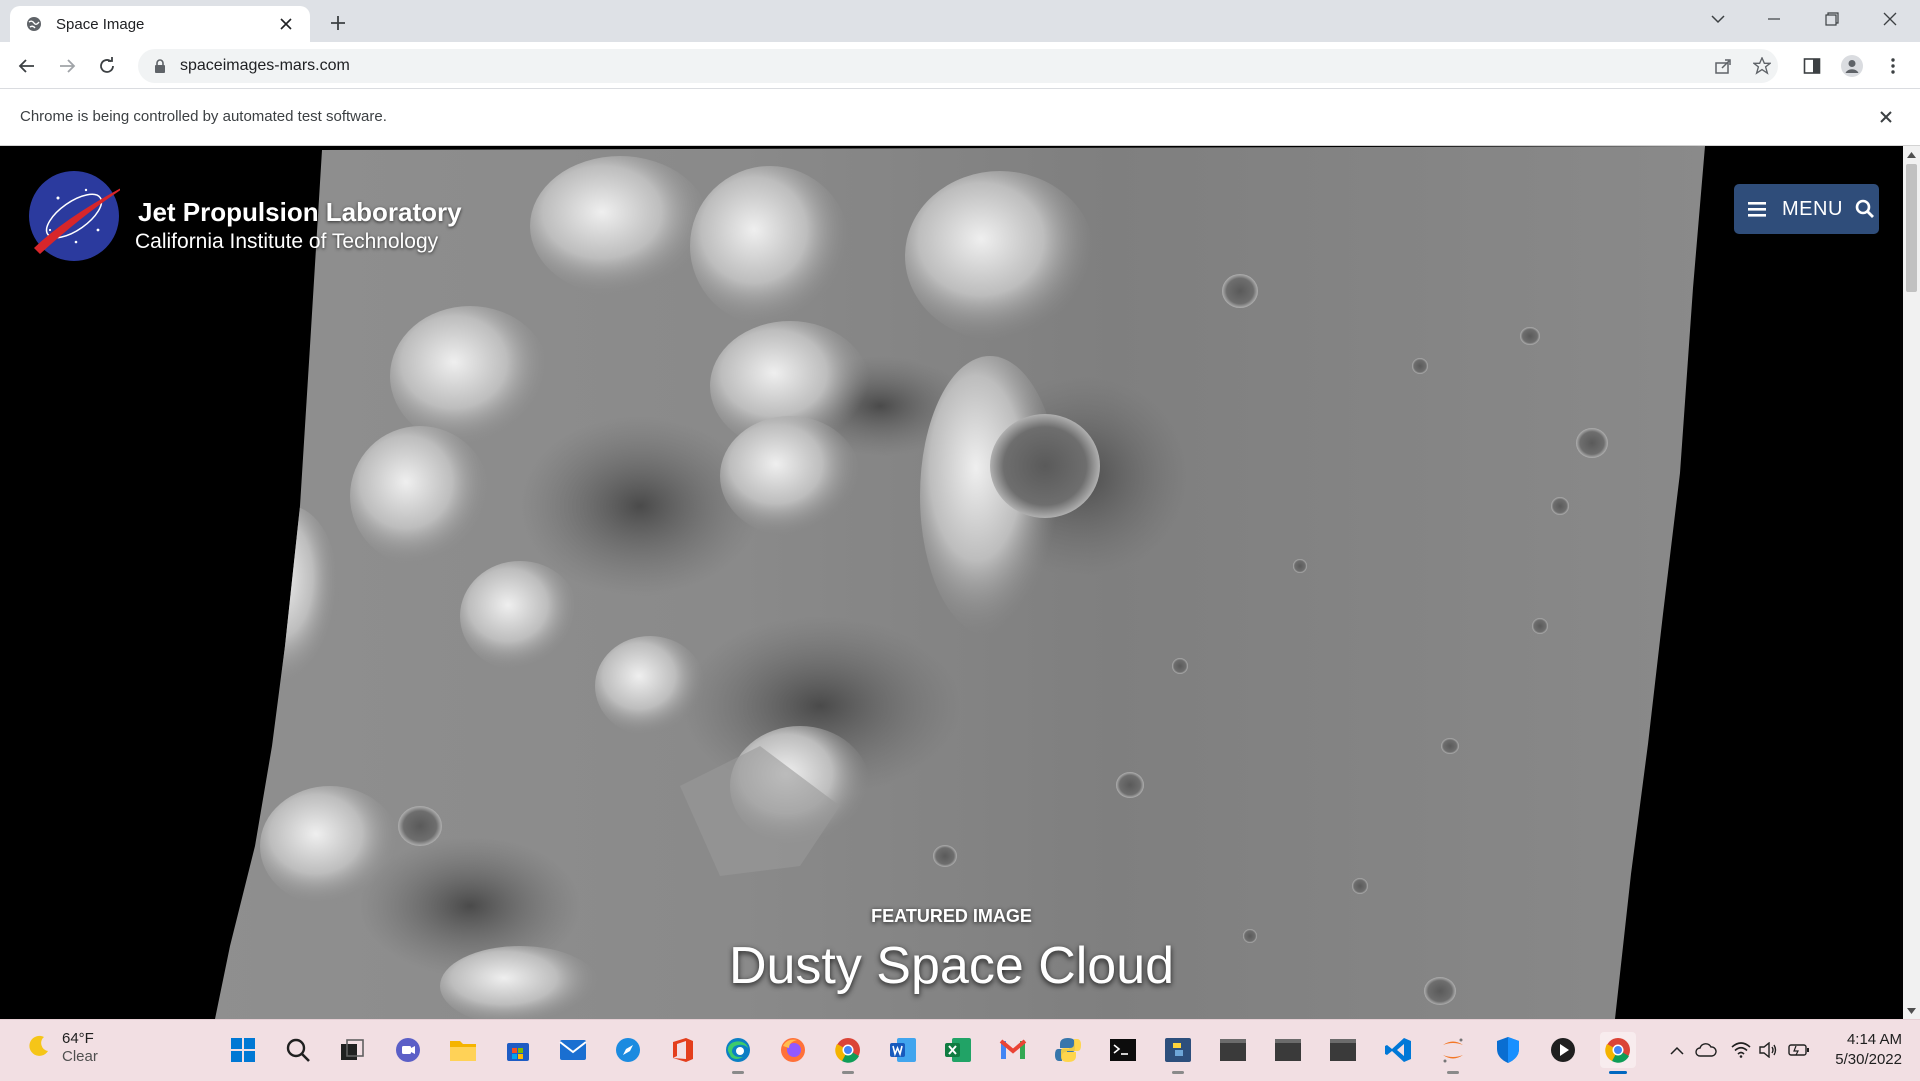  Describe the element at coordinates (960, 21) in the screenshot. I see `tab-strip: Space Image` at that location.